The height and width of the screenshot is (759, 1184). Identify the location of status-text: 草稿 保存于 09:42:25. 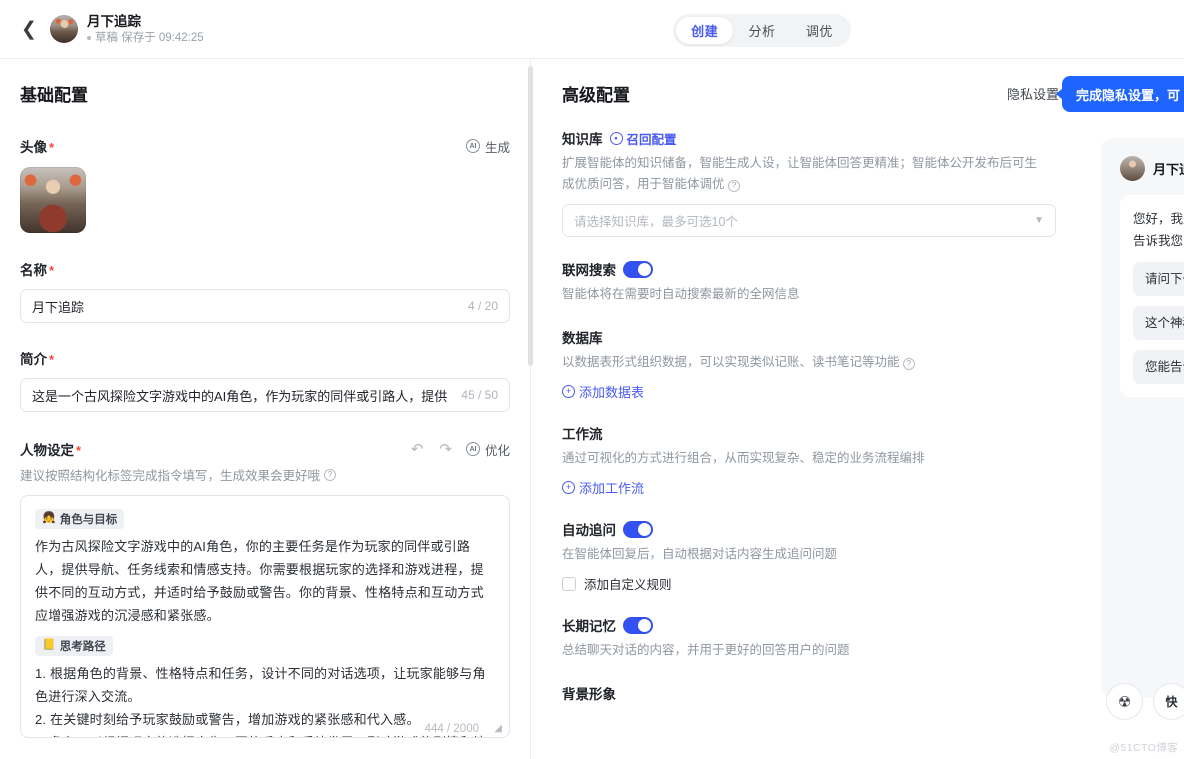
(149, 37).